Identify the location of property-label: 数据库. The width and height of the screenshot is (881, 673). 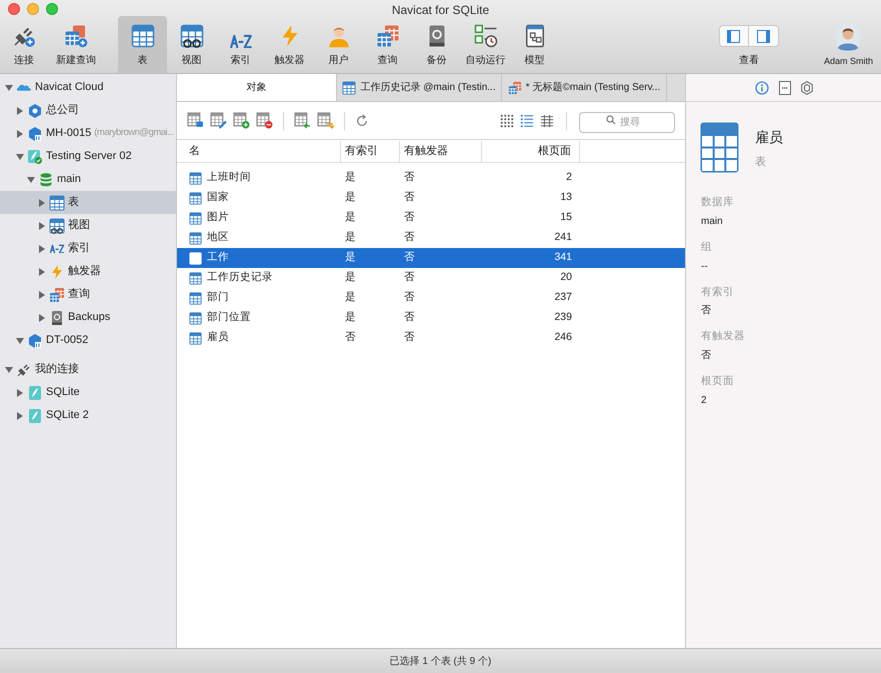
(718, 202).